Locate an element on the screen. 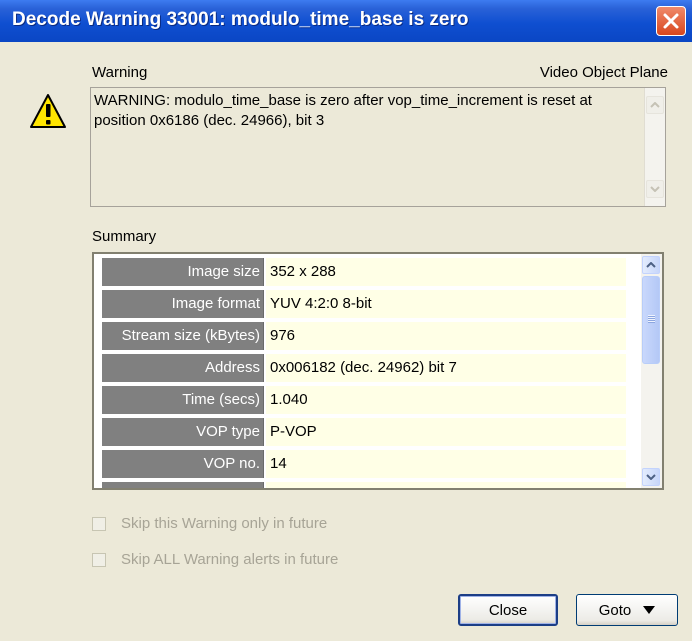  row-label: Address is located at coordinates (183, 368).